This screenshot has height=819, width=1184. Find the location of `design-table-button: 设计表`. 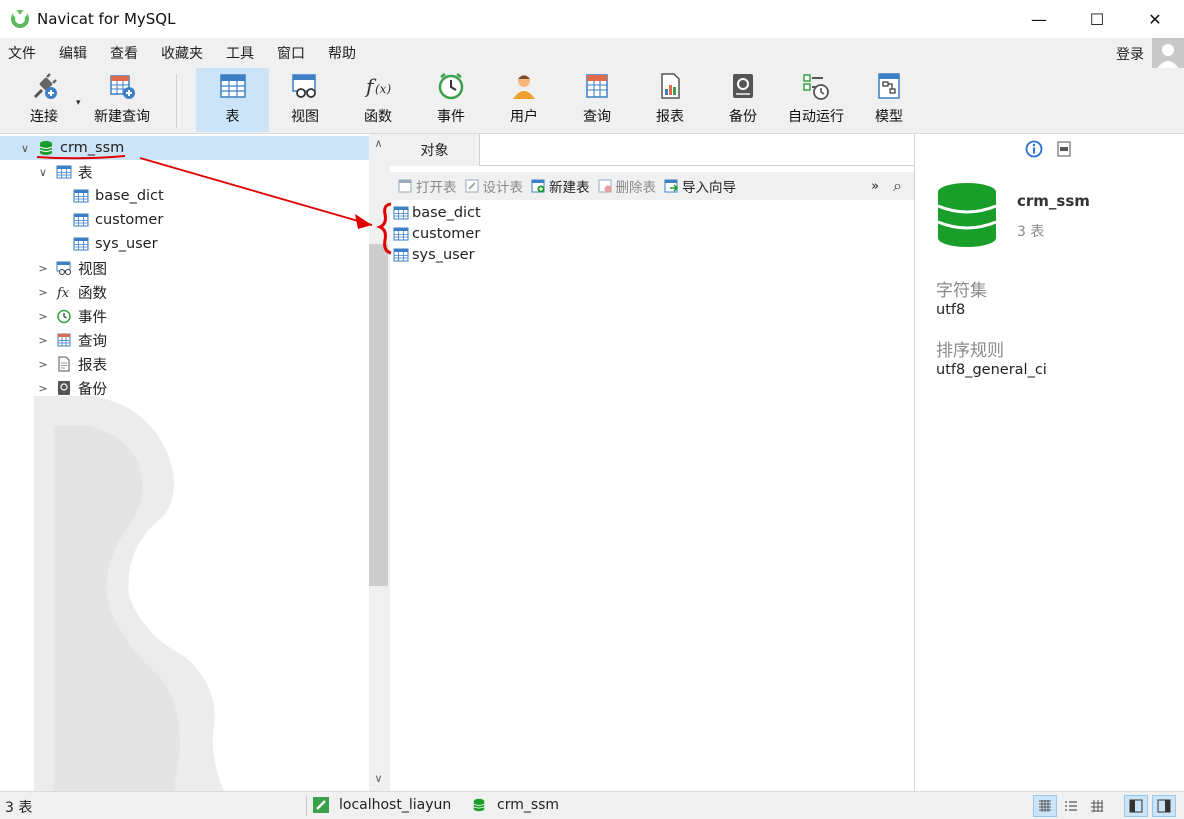

design-table-button: 设计表 is located at coordinates (494, 186).